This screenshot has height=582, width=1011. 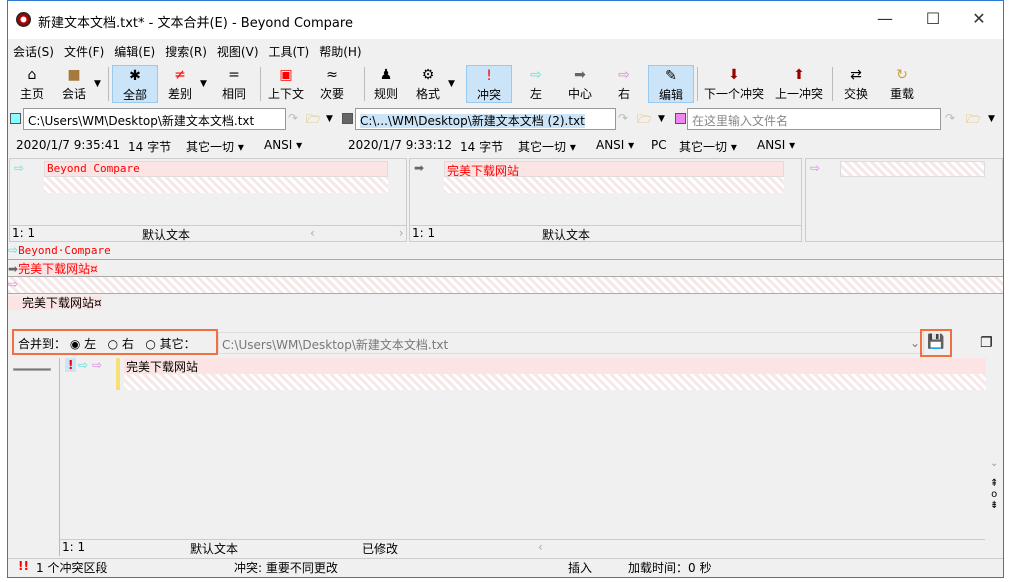 I want to click on center-encoding: ANSI ▾, so click(x=615, y=145).